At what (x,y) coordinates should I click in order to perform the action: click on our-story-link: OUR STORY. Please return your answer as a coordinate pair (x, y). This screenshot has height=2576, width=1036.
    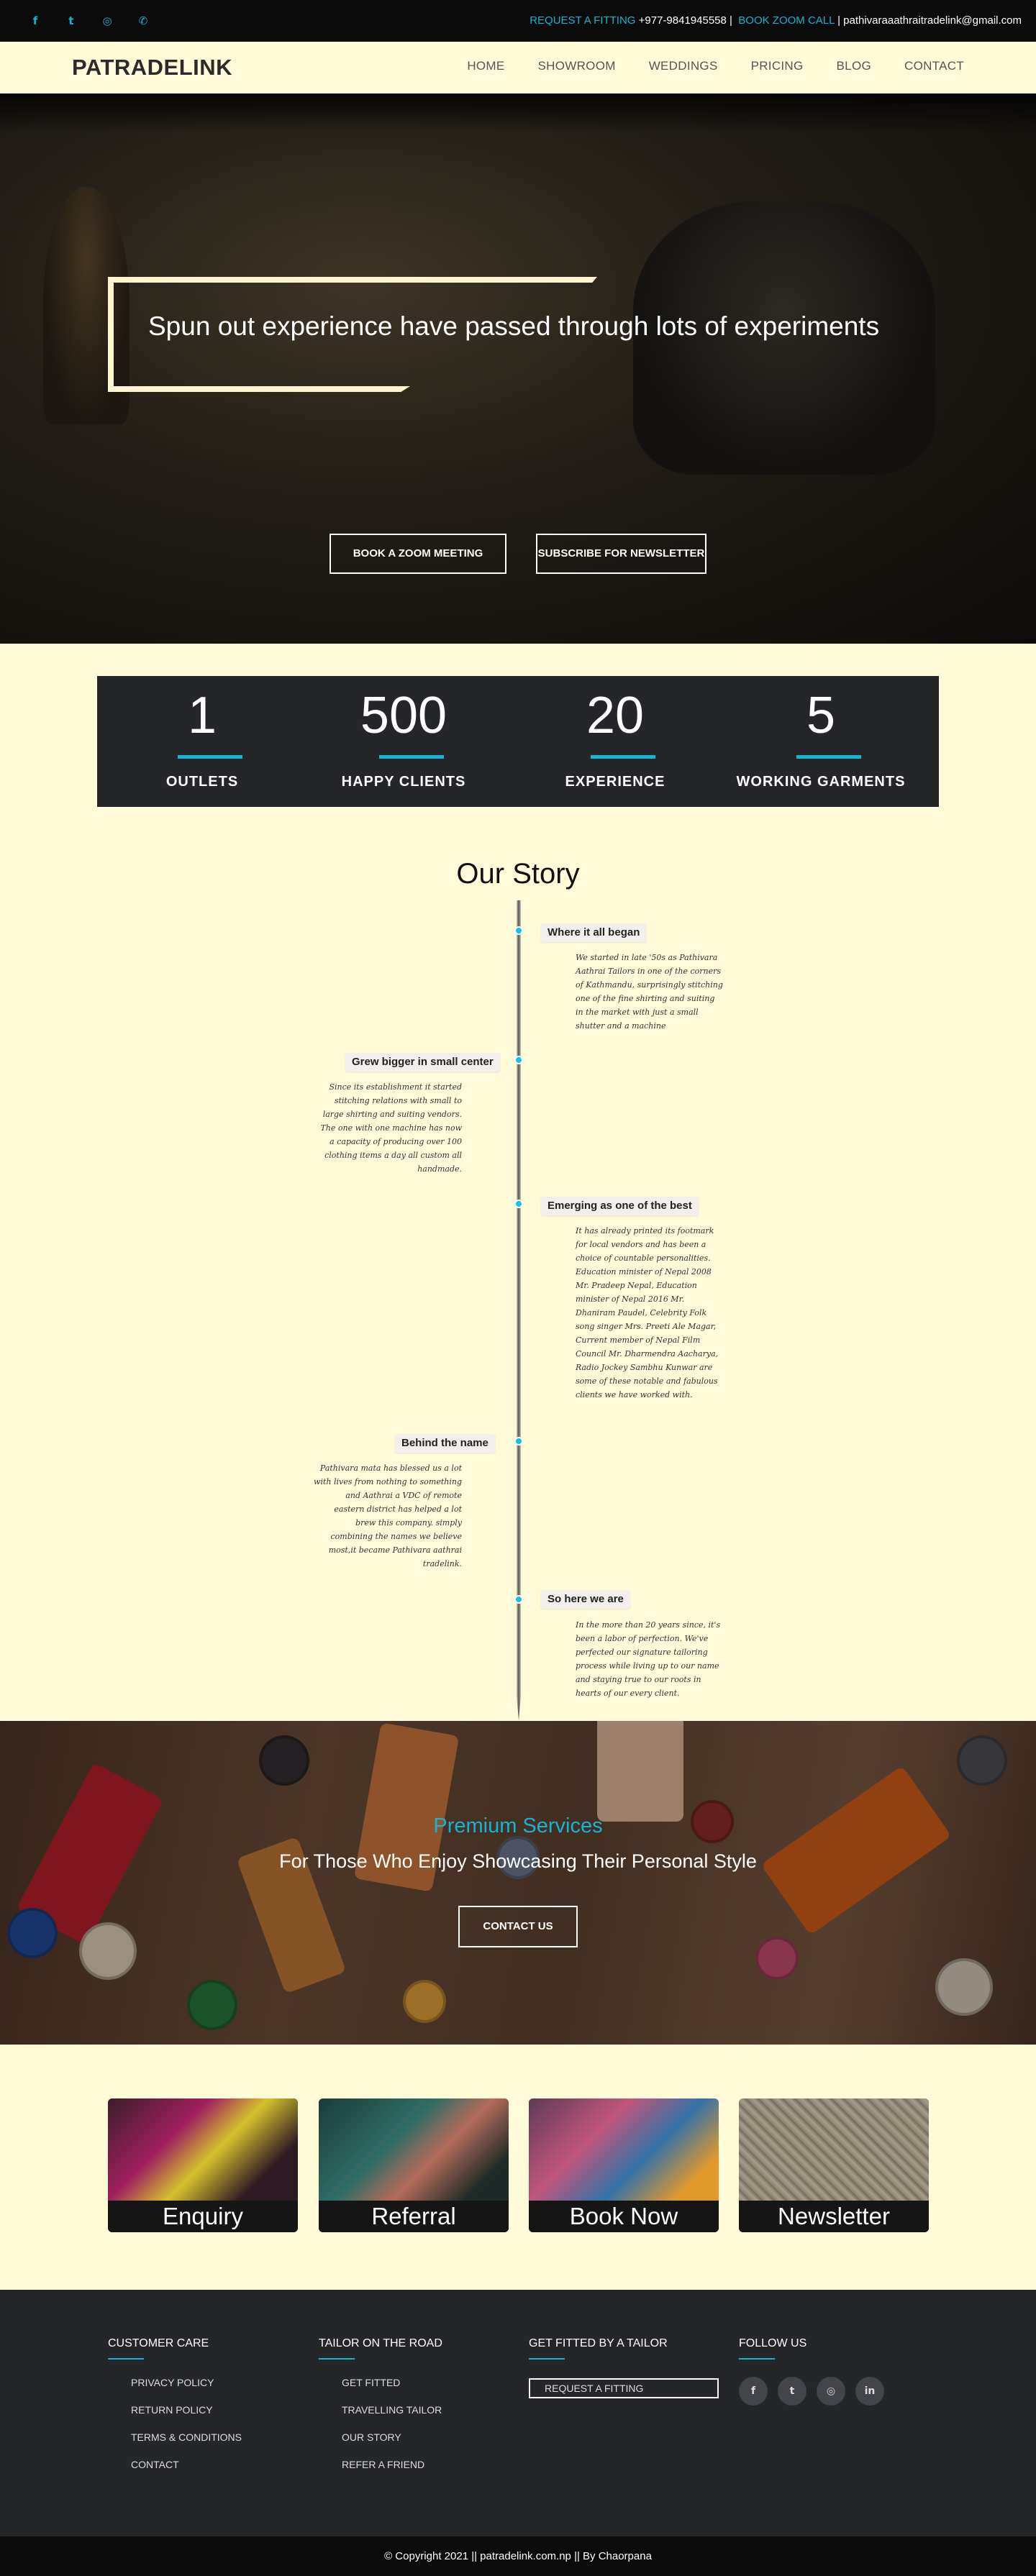
    Looking at the image, I should click on (392, 2437).